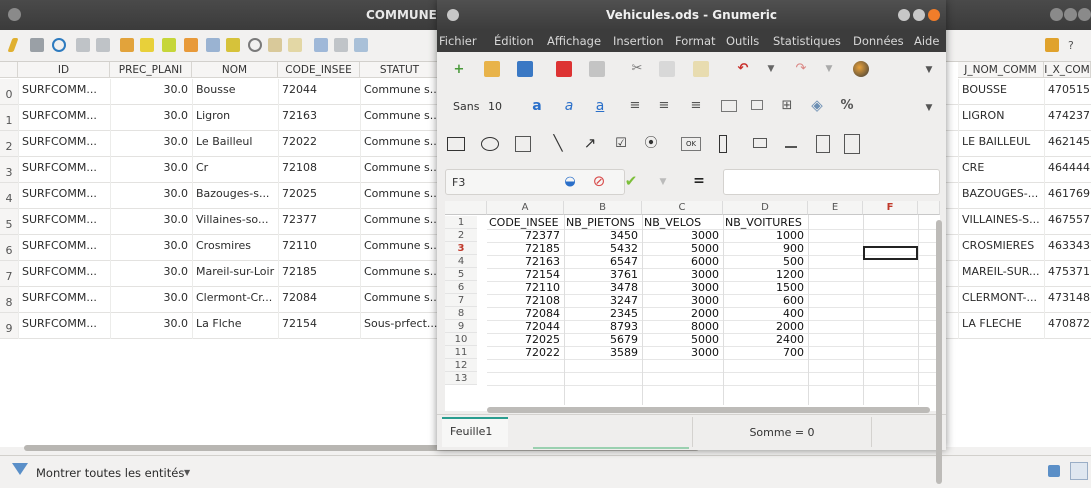 This screenshot has width=1091, height=488. I want to click on col-letter-d: D, so click(765, 208).